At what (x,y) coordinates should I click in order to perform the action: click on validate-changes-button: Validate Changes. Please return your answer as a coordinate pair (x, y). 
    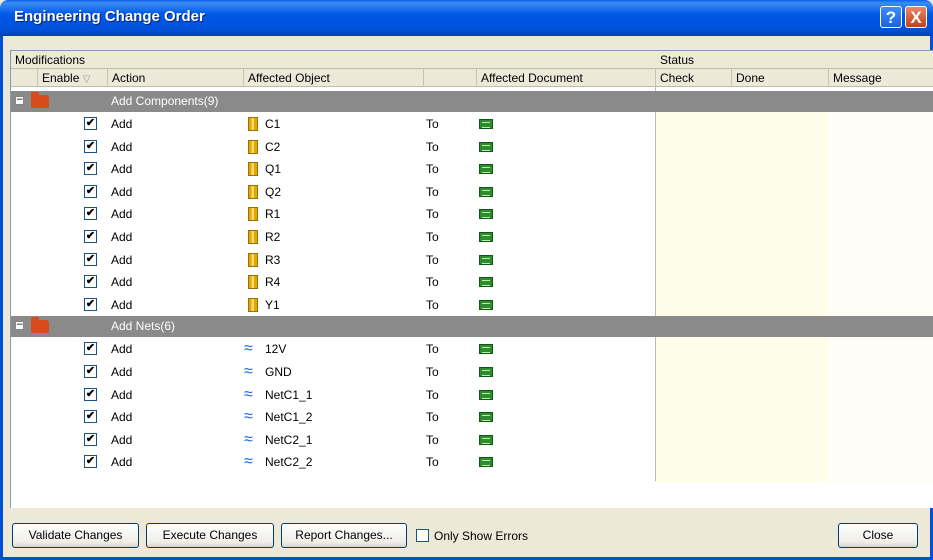
    Looking at the image, I should click on (75, 535).